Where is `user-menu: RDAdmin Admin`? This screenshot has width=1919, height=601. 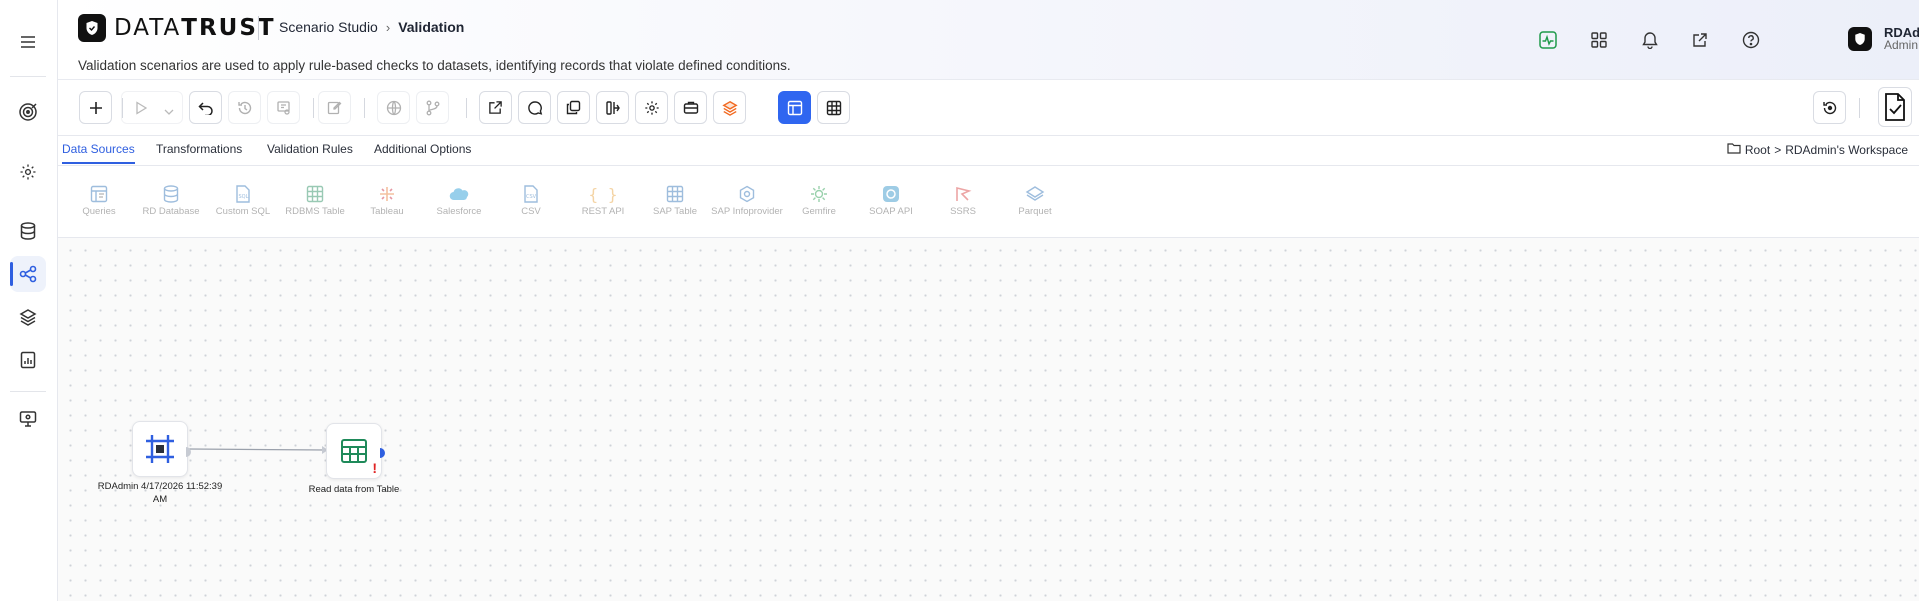 user-menu: RDAdmin Admin is located at coordinates (1883, 39).